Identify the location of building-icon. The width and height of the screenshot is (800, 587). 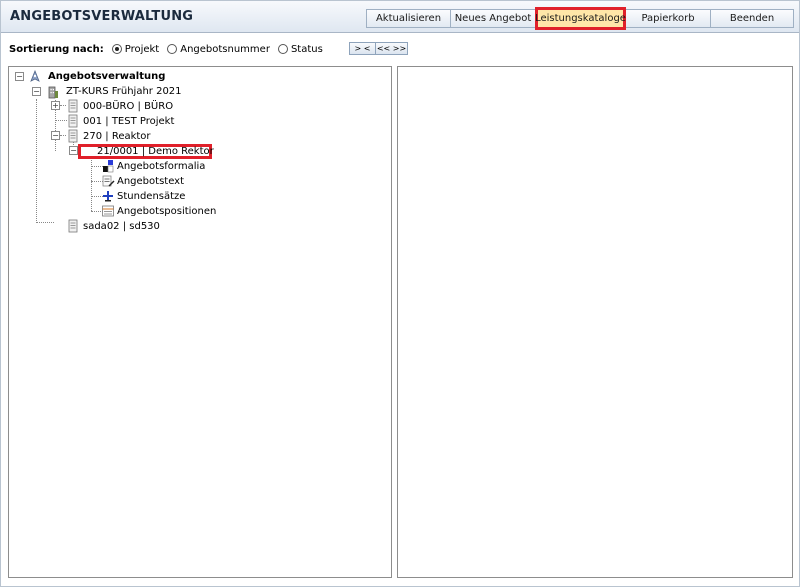
(53, 92).